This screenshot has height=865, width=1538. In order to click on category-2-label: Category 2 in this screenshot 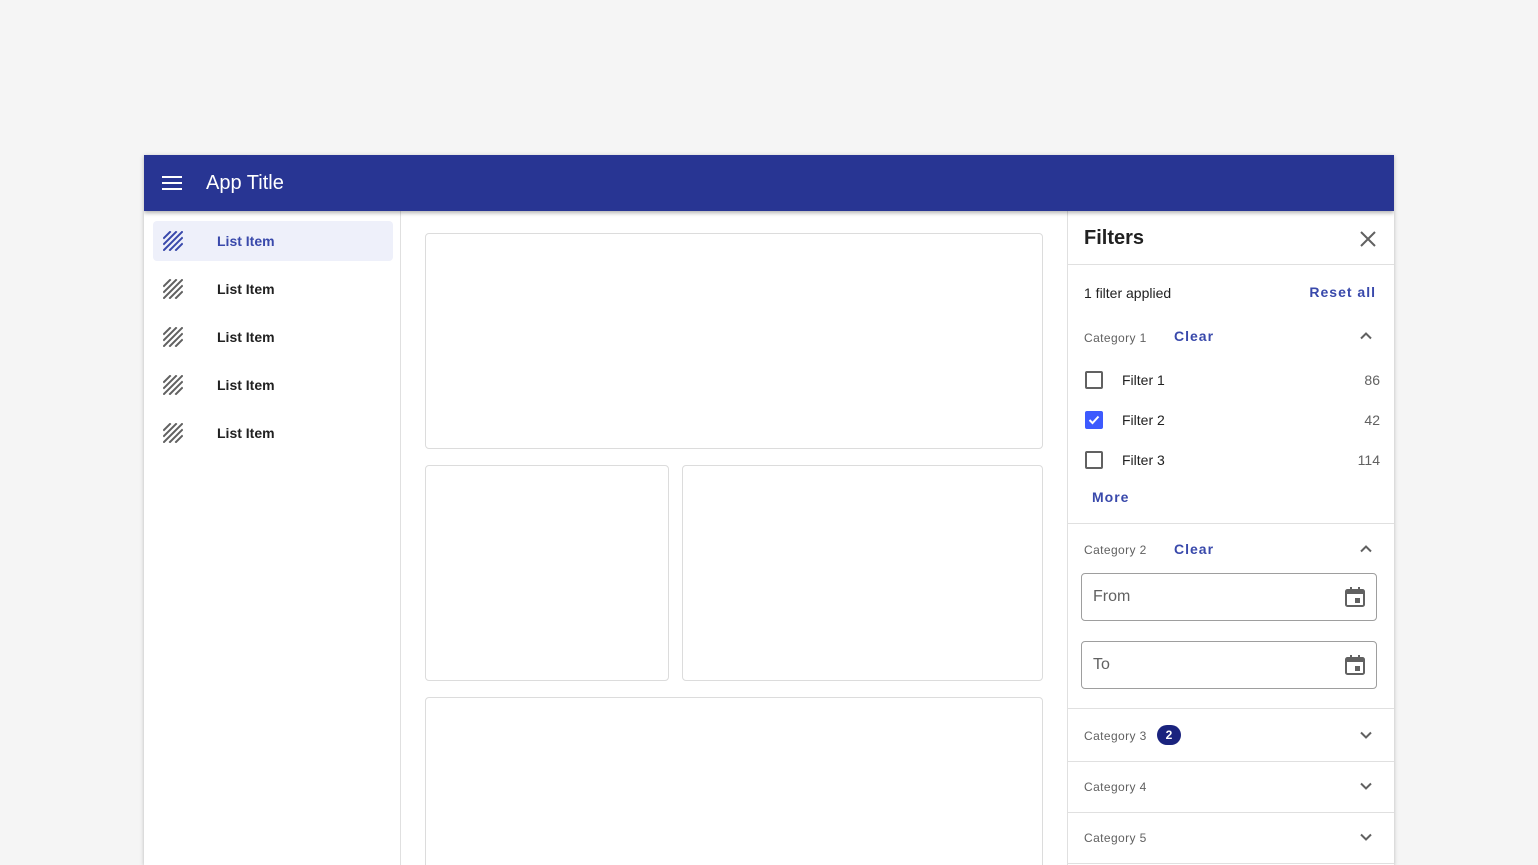, I will do `click(1115, 550)`.